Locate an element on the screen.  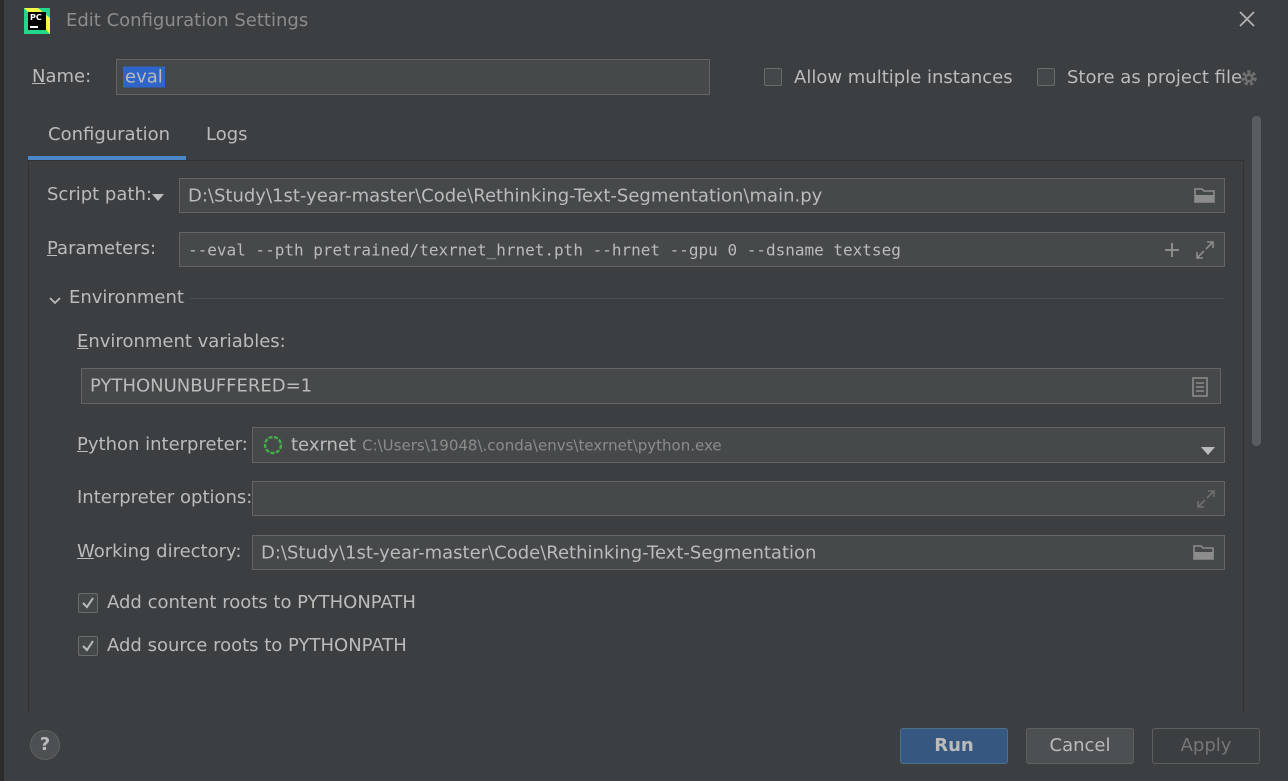
working-dir-label-rest: orking directory: is located at coordinates (167, 551).